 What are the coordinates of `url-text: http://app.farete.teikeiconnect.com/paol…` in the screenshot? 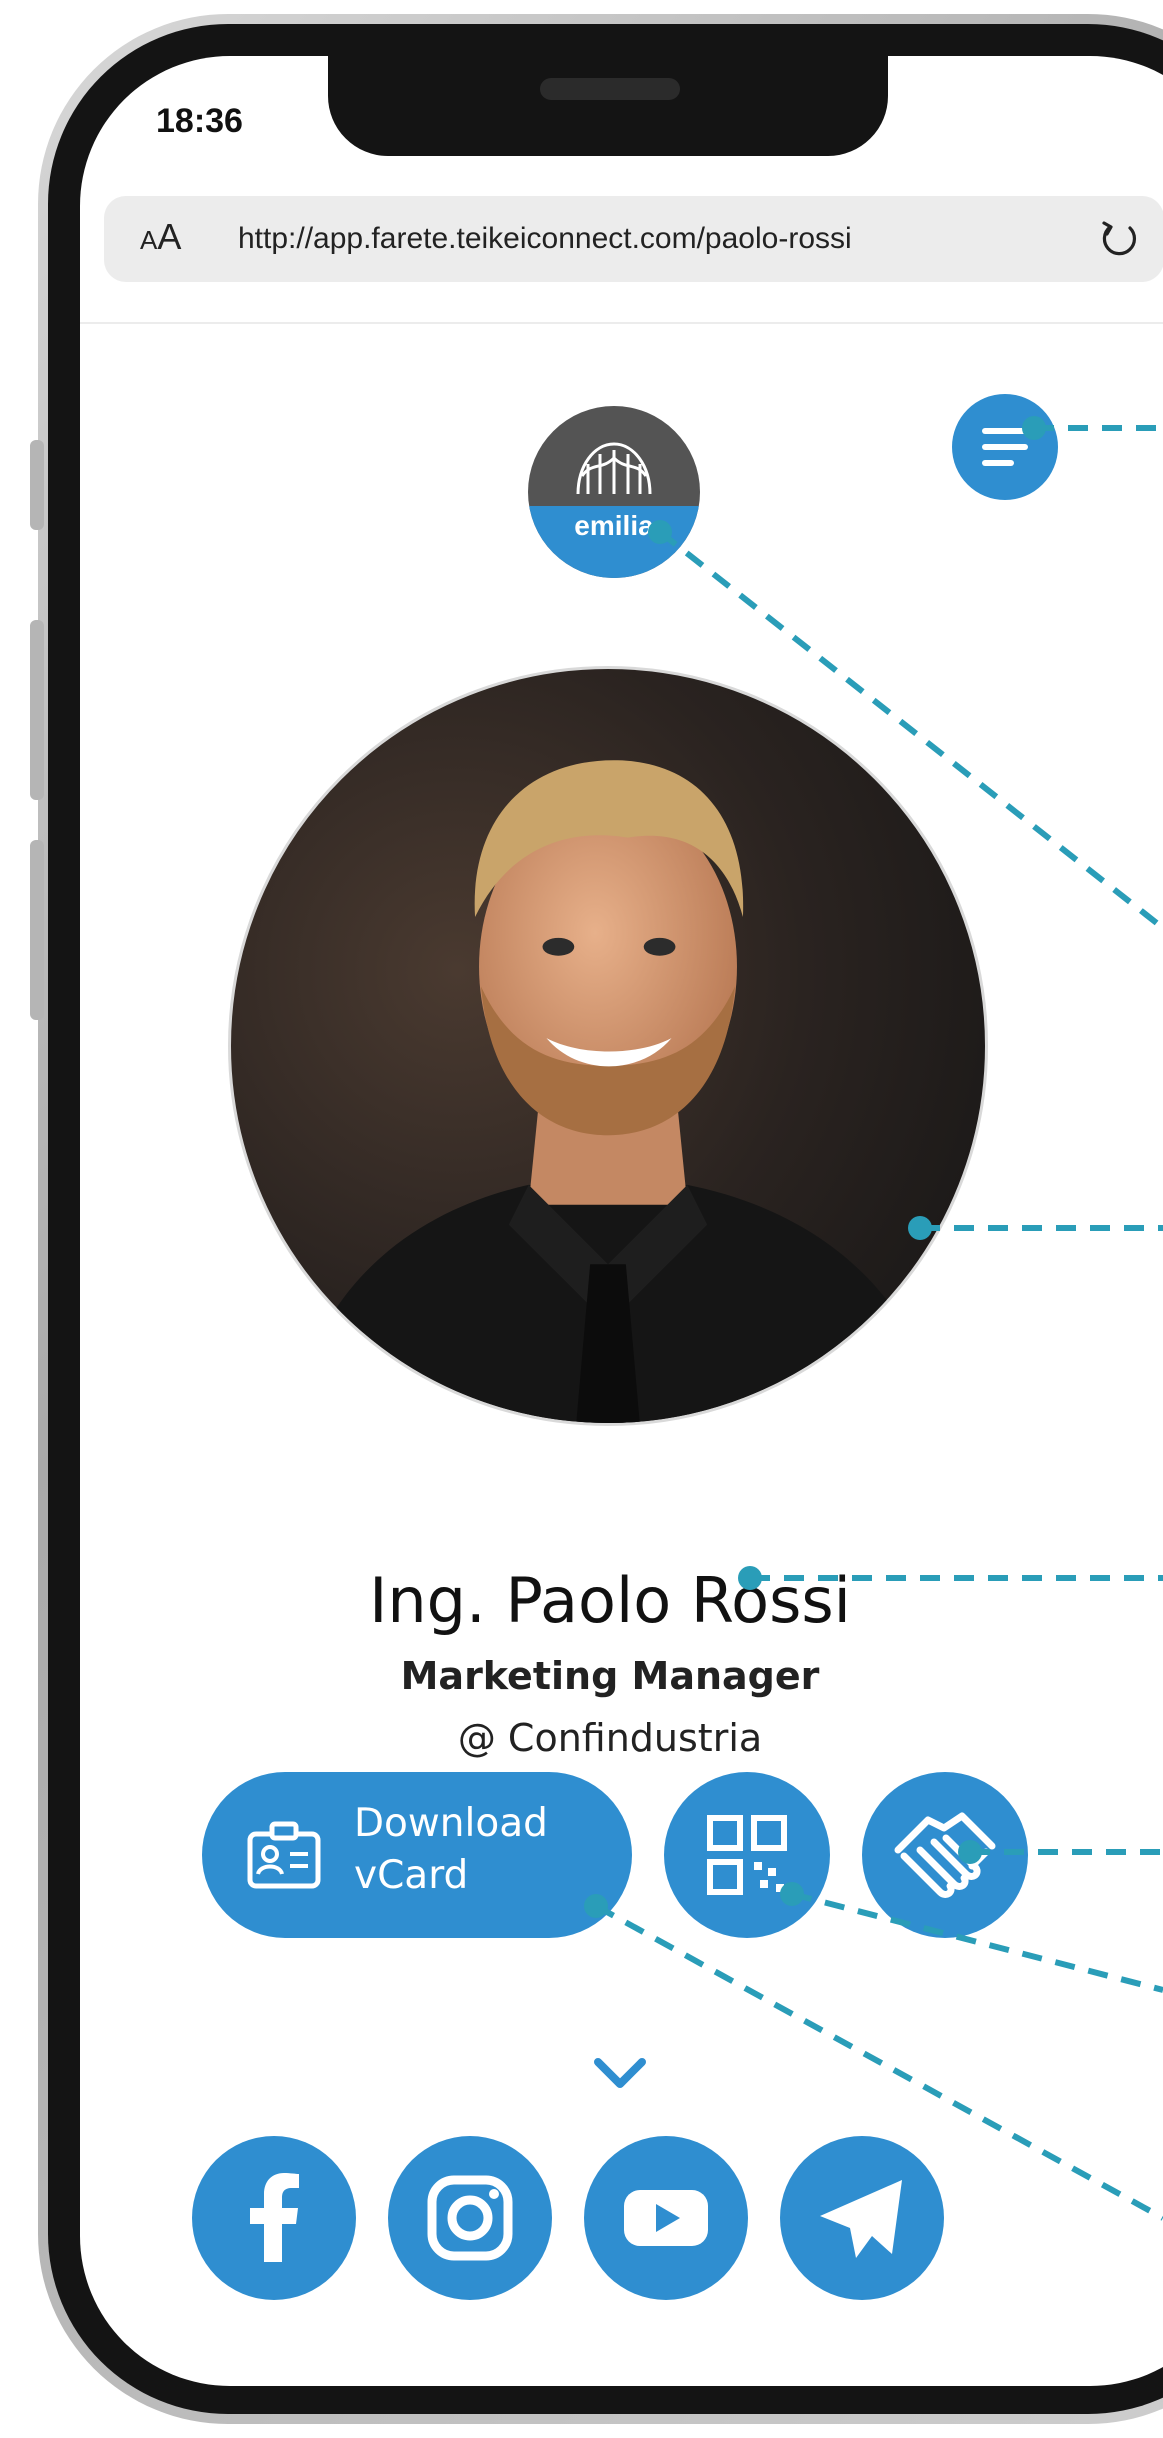 It's located at (545, 239).